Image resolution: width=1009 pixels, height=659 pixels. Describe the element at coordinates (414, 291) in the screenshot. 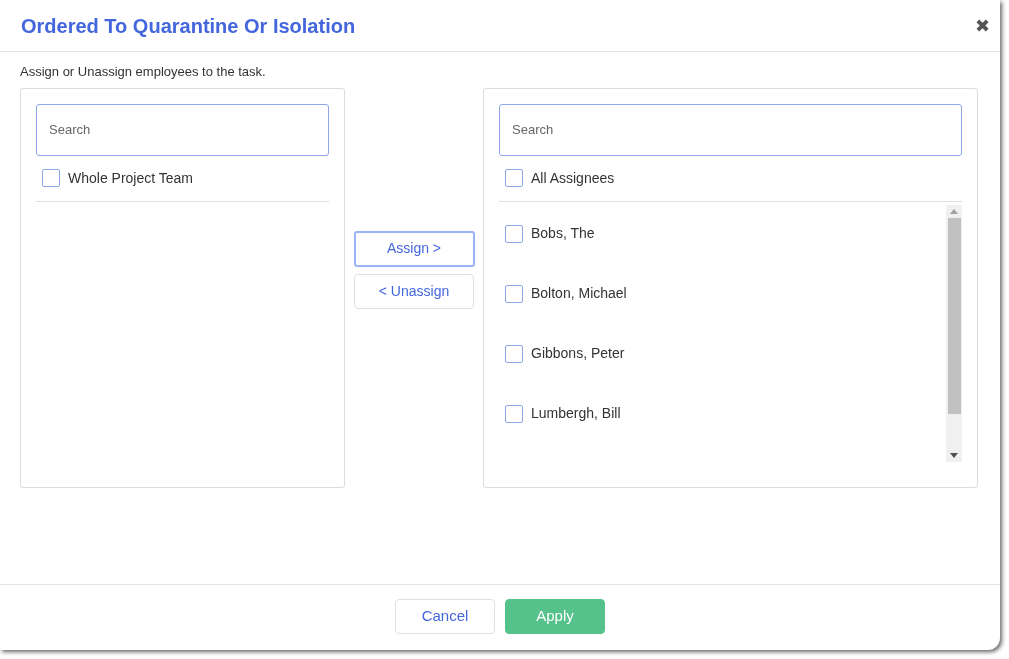

I see `unassign-button: < Unassign` at that location.